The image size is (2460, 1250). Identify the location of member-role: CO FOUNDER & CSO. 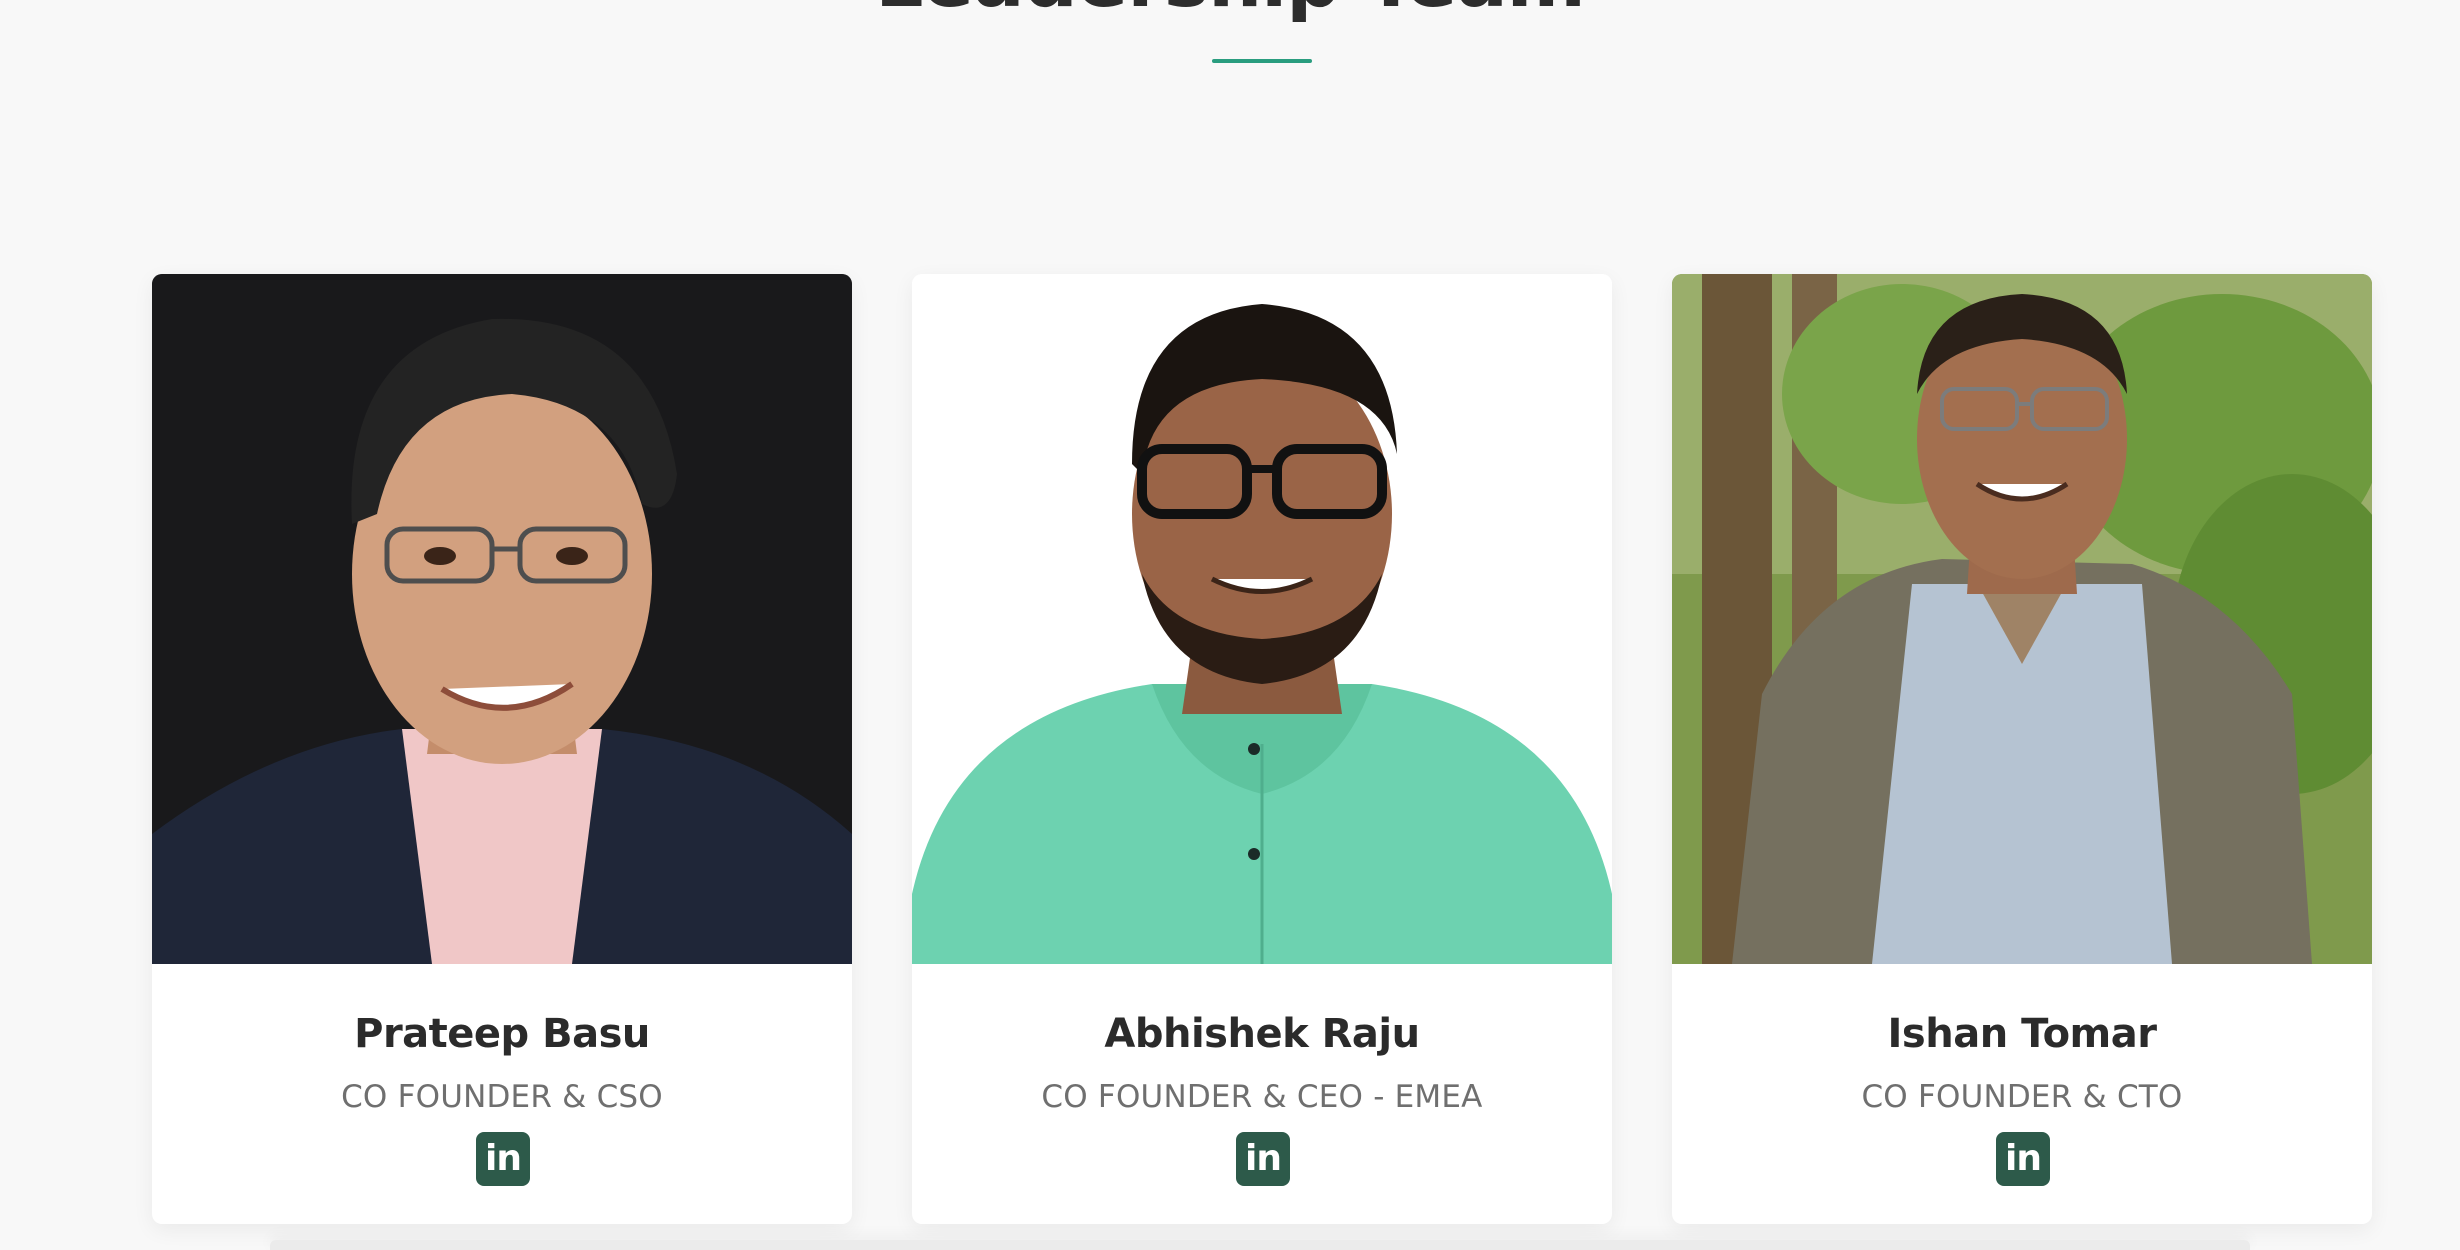
(502, 1097).